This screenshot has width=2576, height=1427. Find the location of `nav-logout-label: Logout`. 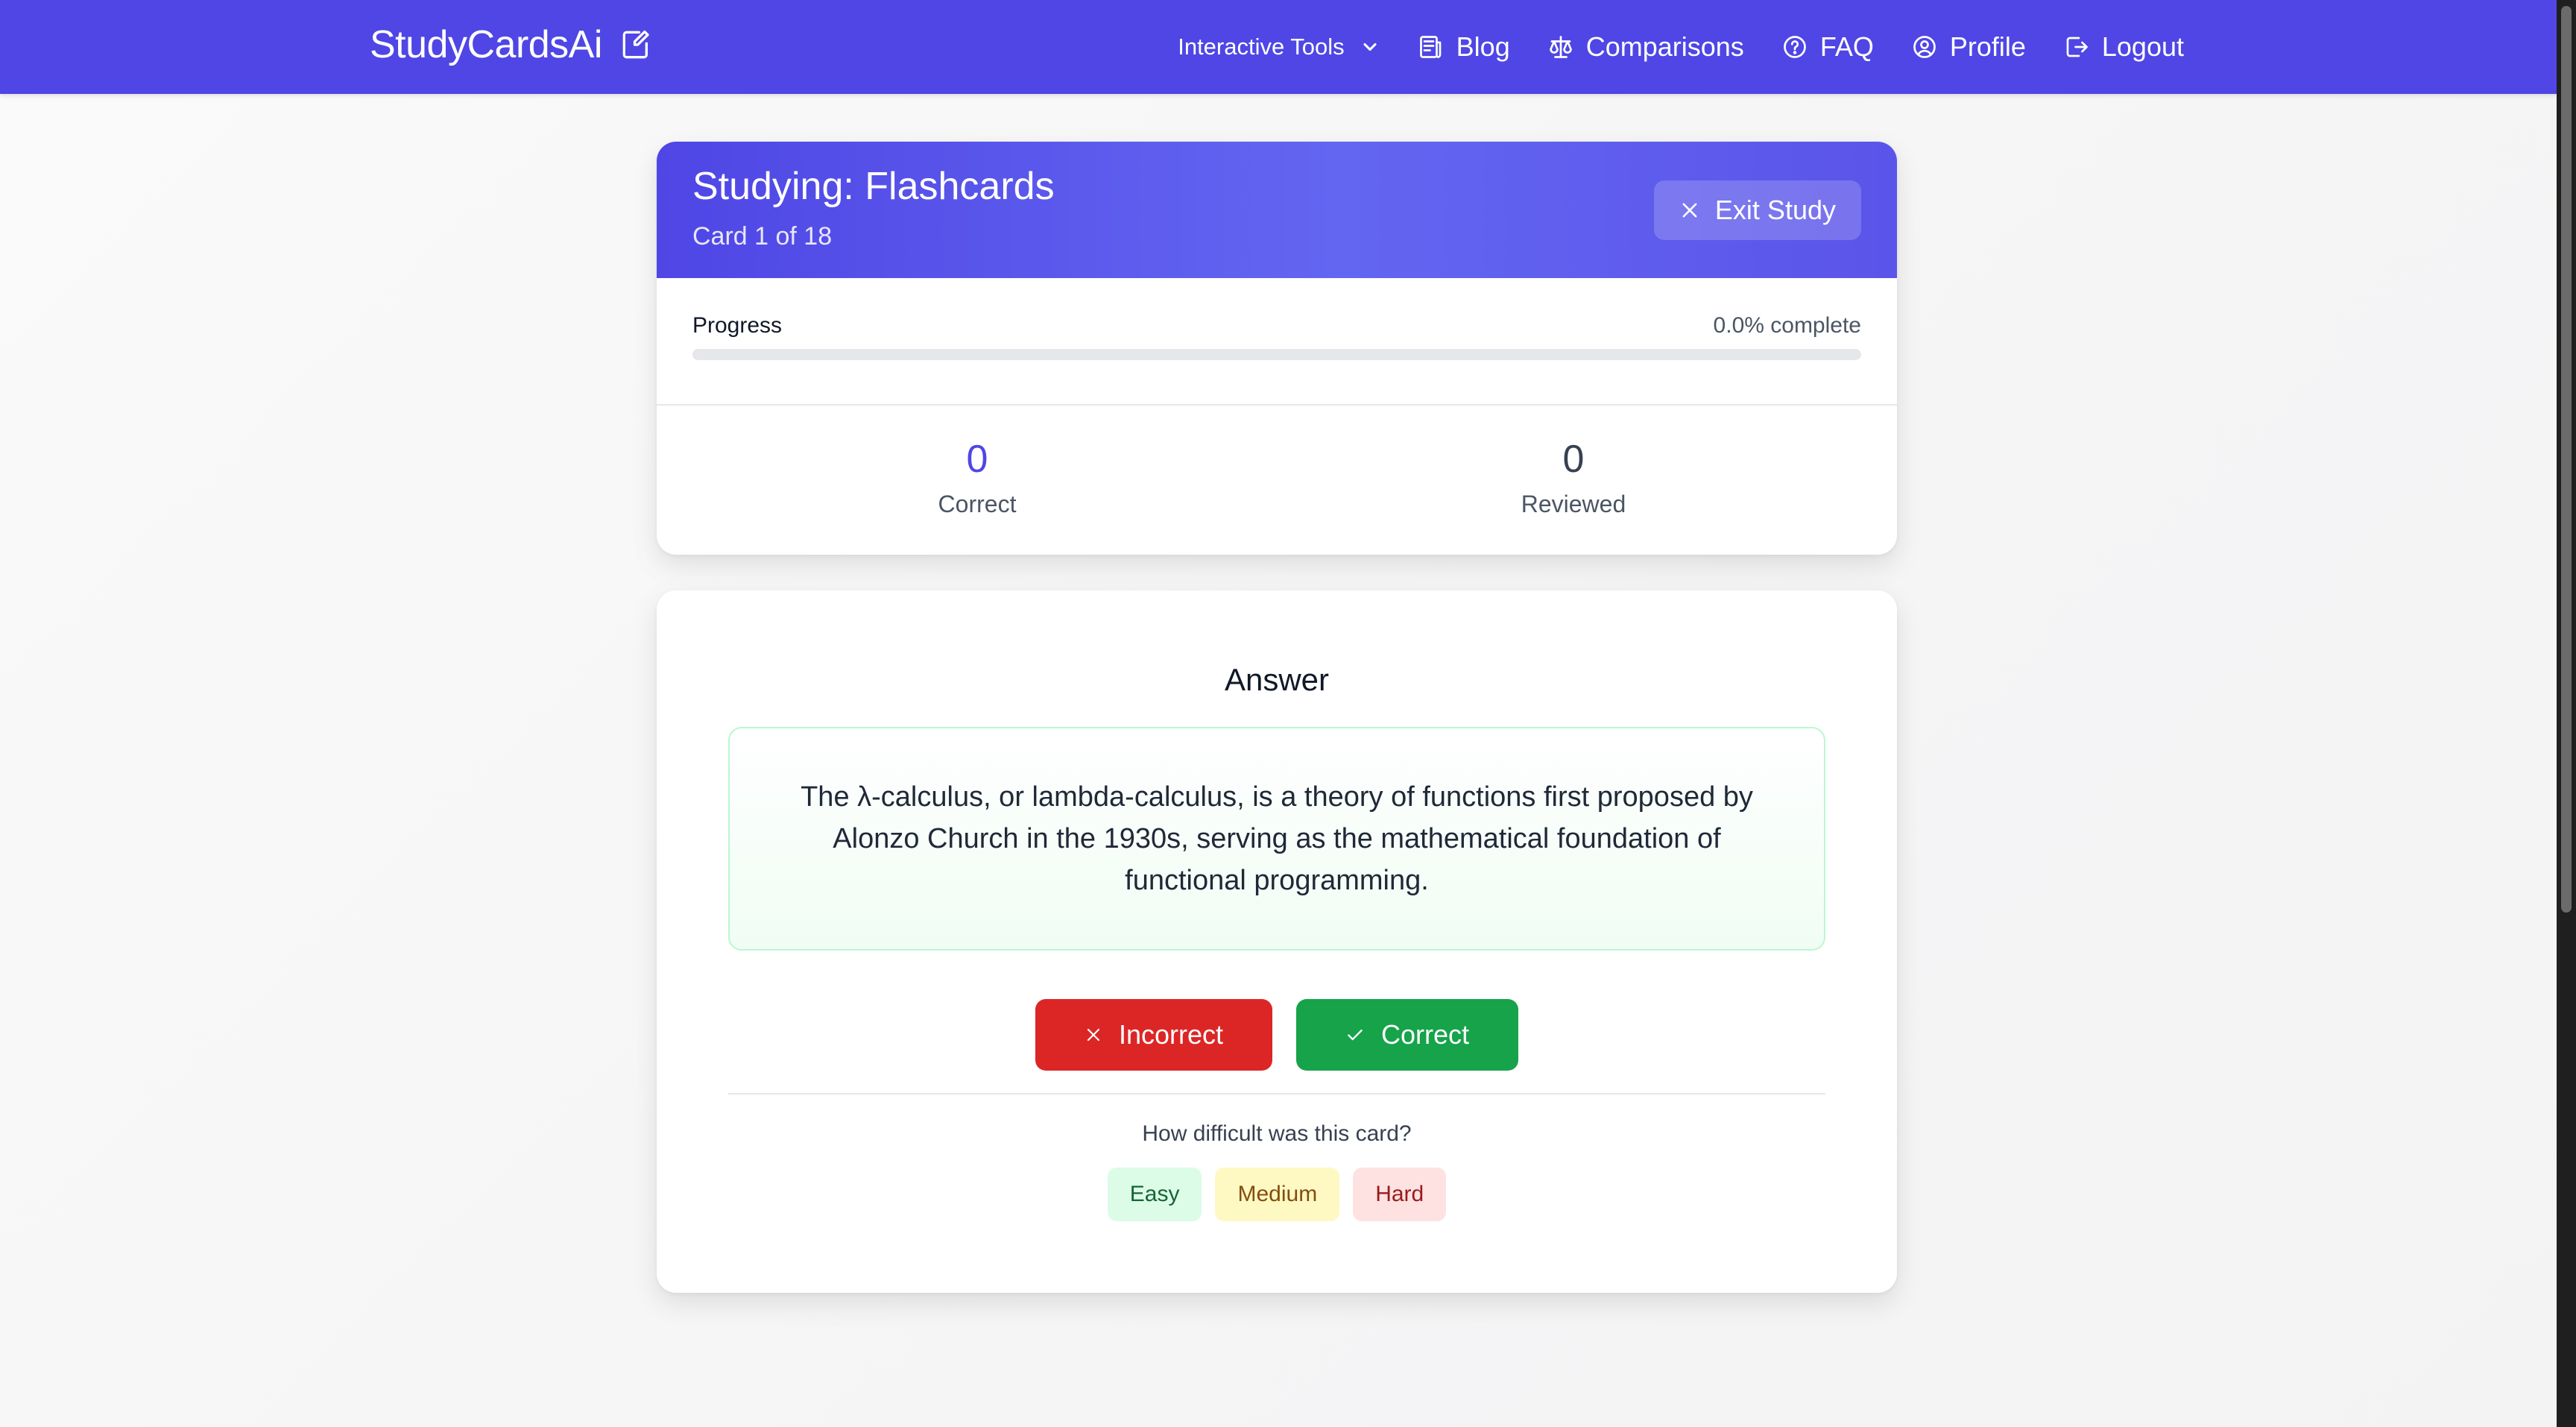

nav-logout-label: Logout is located at coordinates (2142, 47).